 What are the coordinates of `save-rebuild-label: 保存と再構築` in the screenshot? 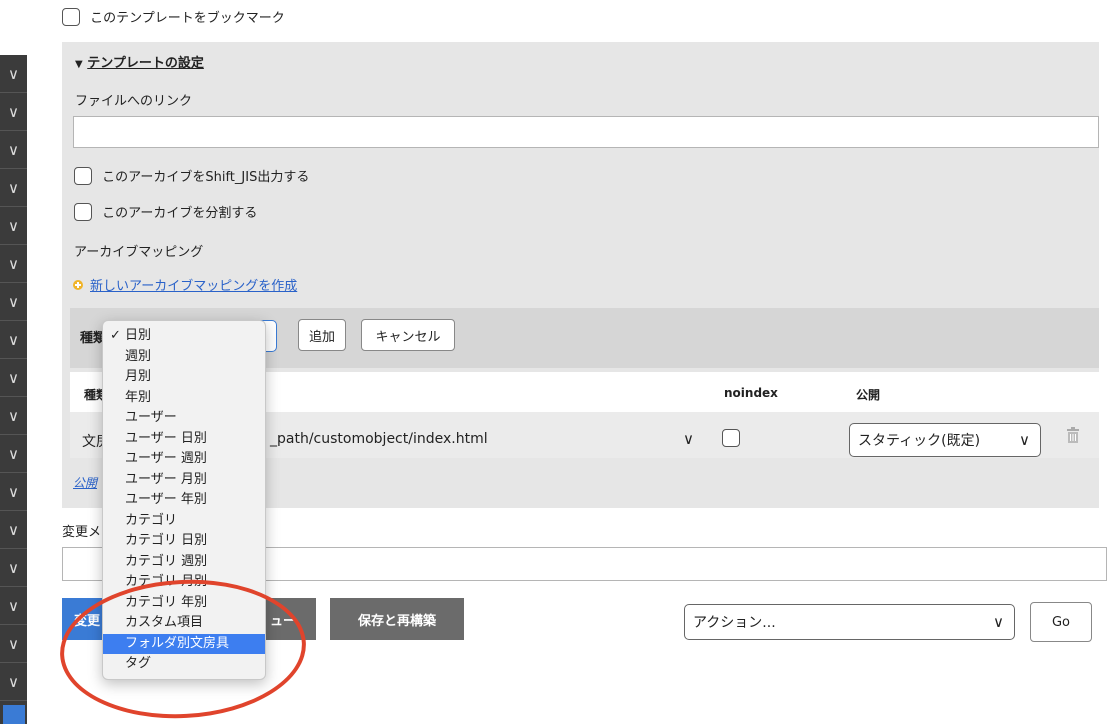 It's located at (396, 621).